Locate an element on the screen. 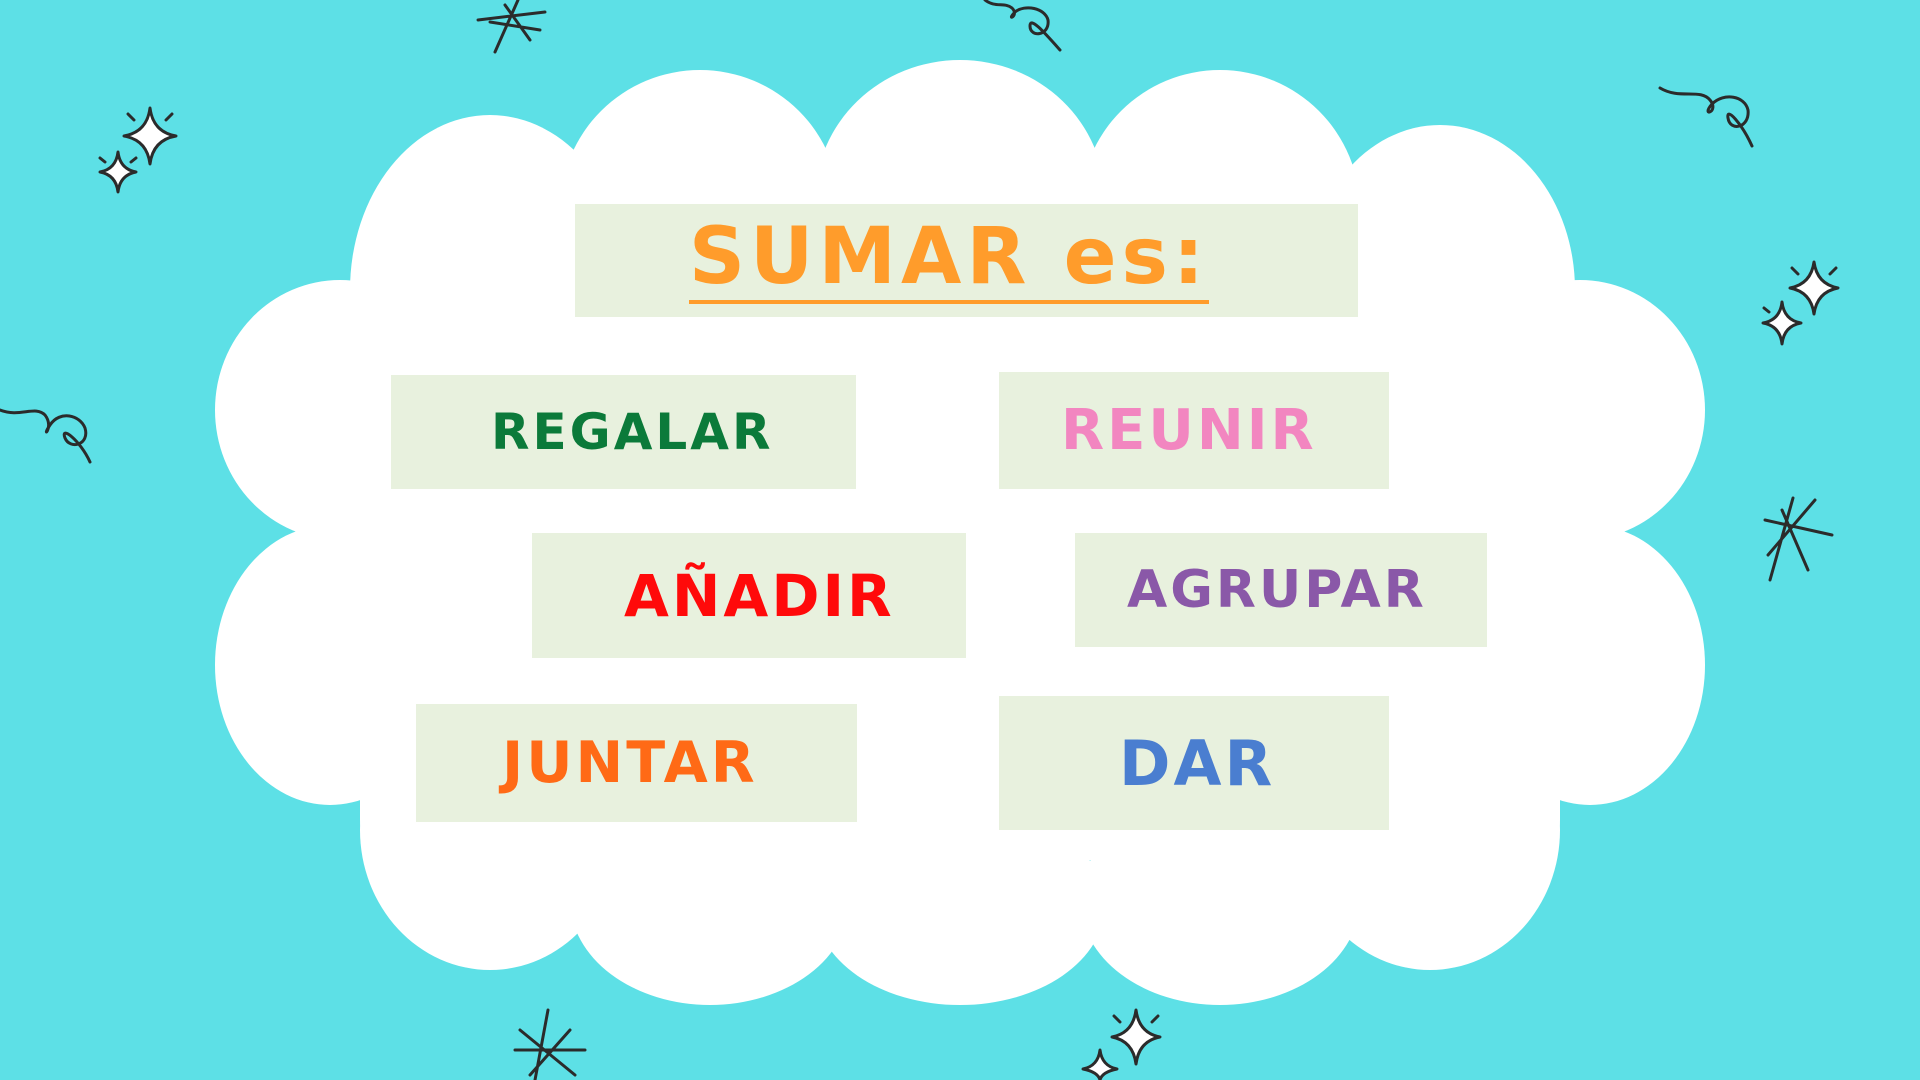 The width and height of the screenshot is (1920, 1080). word-regalar: REGALAR is located at coordinates (632, 432).